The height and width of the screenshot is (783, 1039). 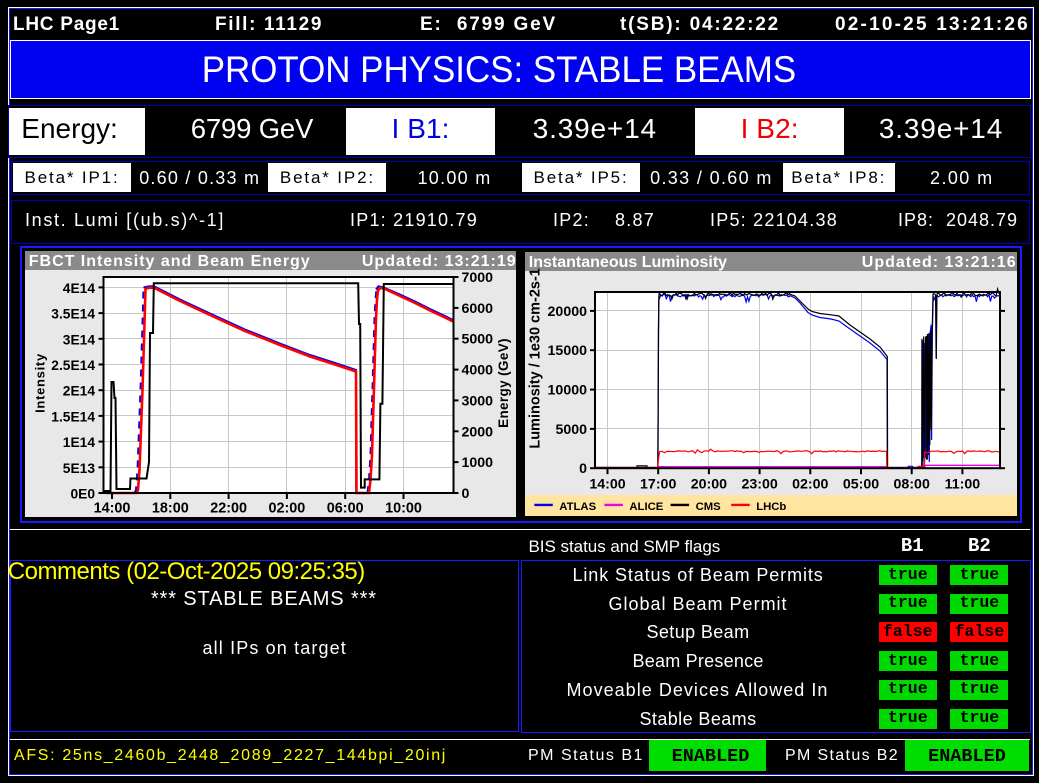 I want to click on svg-text: 0E0, so click(x=82, y=494).